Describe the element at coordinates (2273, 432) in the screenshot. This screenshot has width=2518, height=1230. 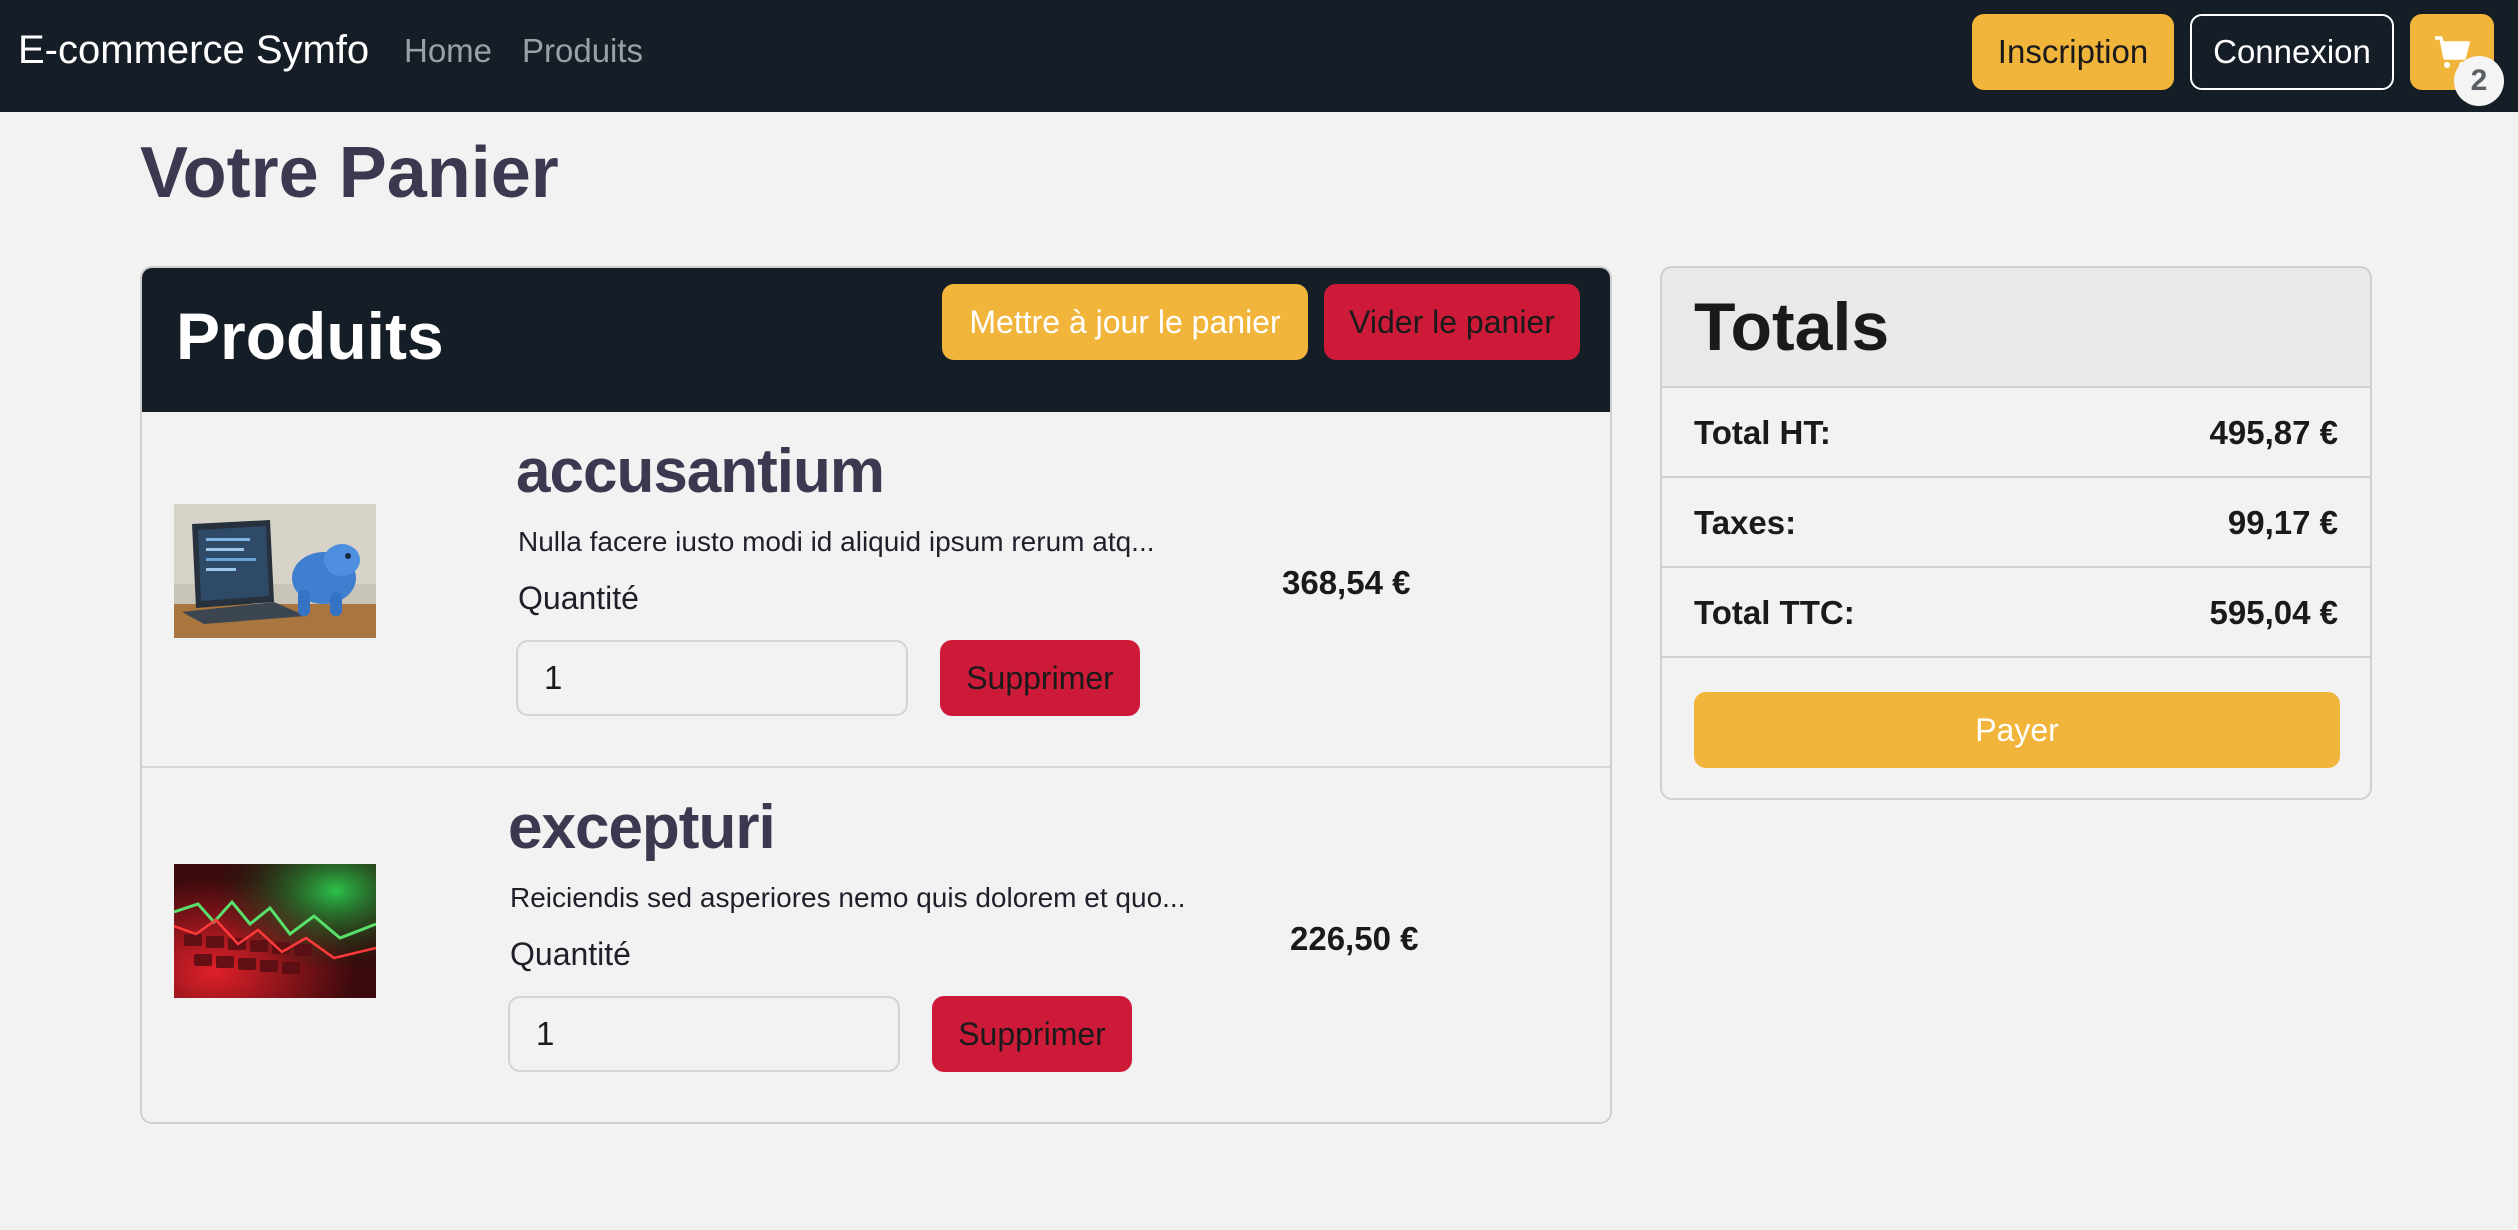
I see `totals-value: 495,87 €` at that location.